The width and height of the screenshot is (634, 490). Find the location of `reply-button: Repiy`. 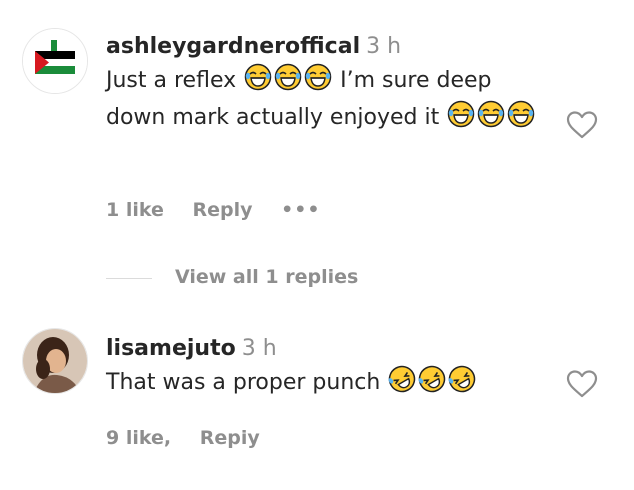

reply-button: Repiy is located at coordinates (230, 438).